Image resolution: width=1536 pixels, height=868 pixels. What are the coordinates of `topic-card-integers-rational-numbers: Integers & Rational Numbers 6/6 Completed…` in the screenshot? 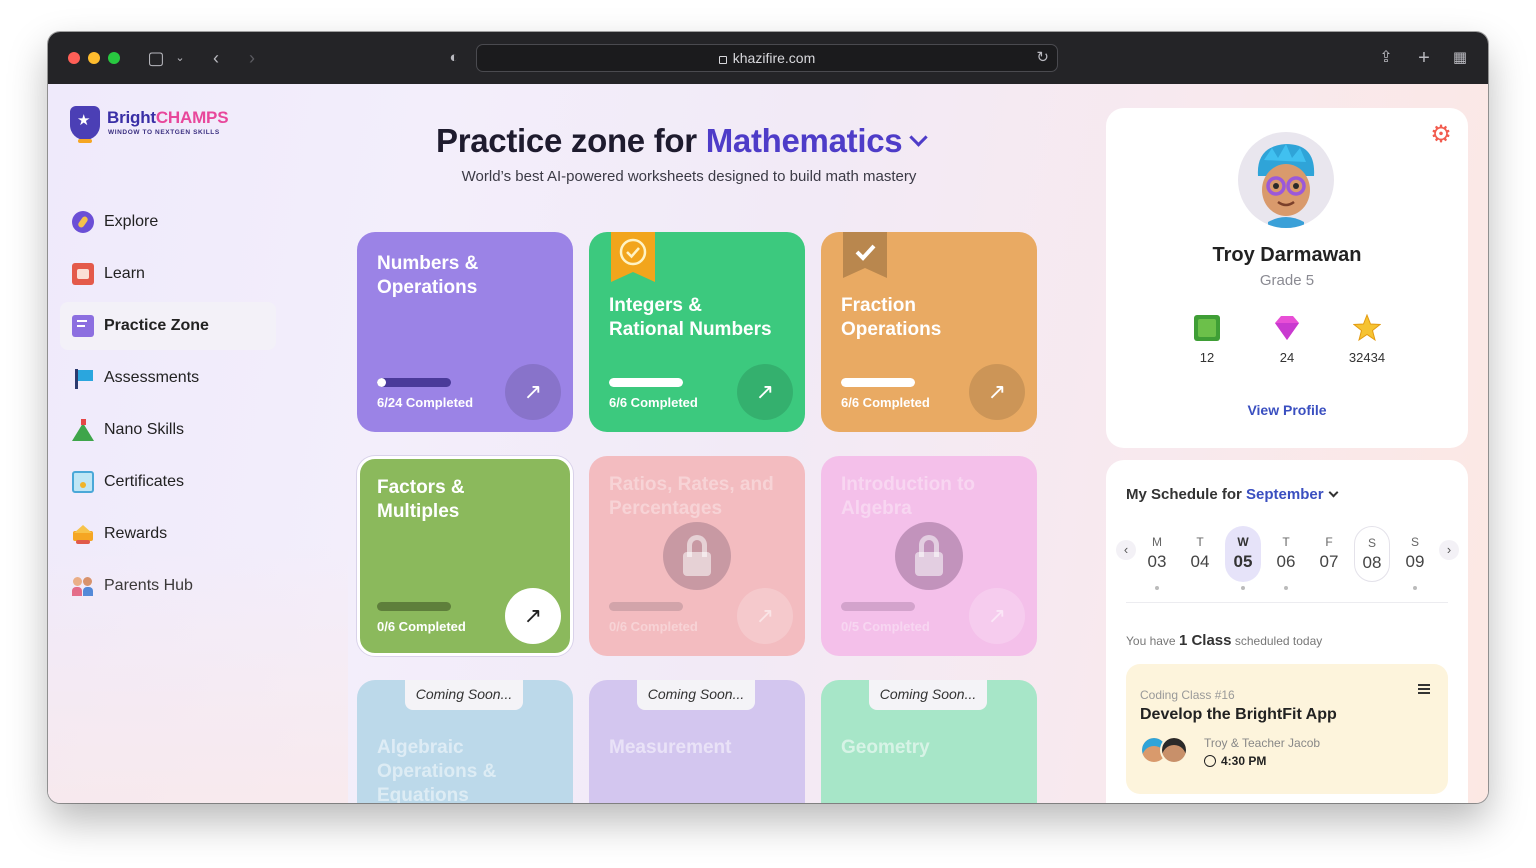 It's located at (697, 332).